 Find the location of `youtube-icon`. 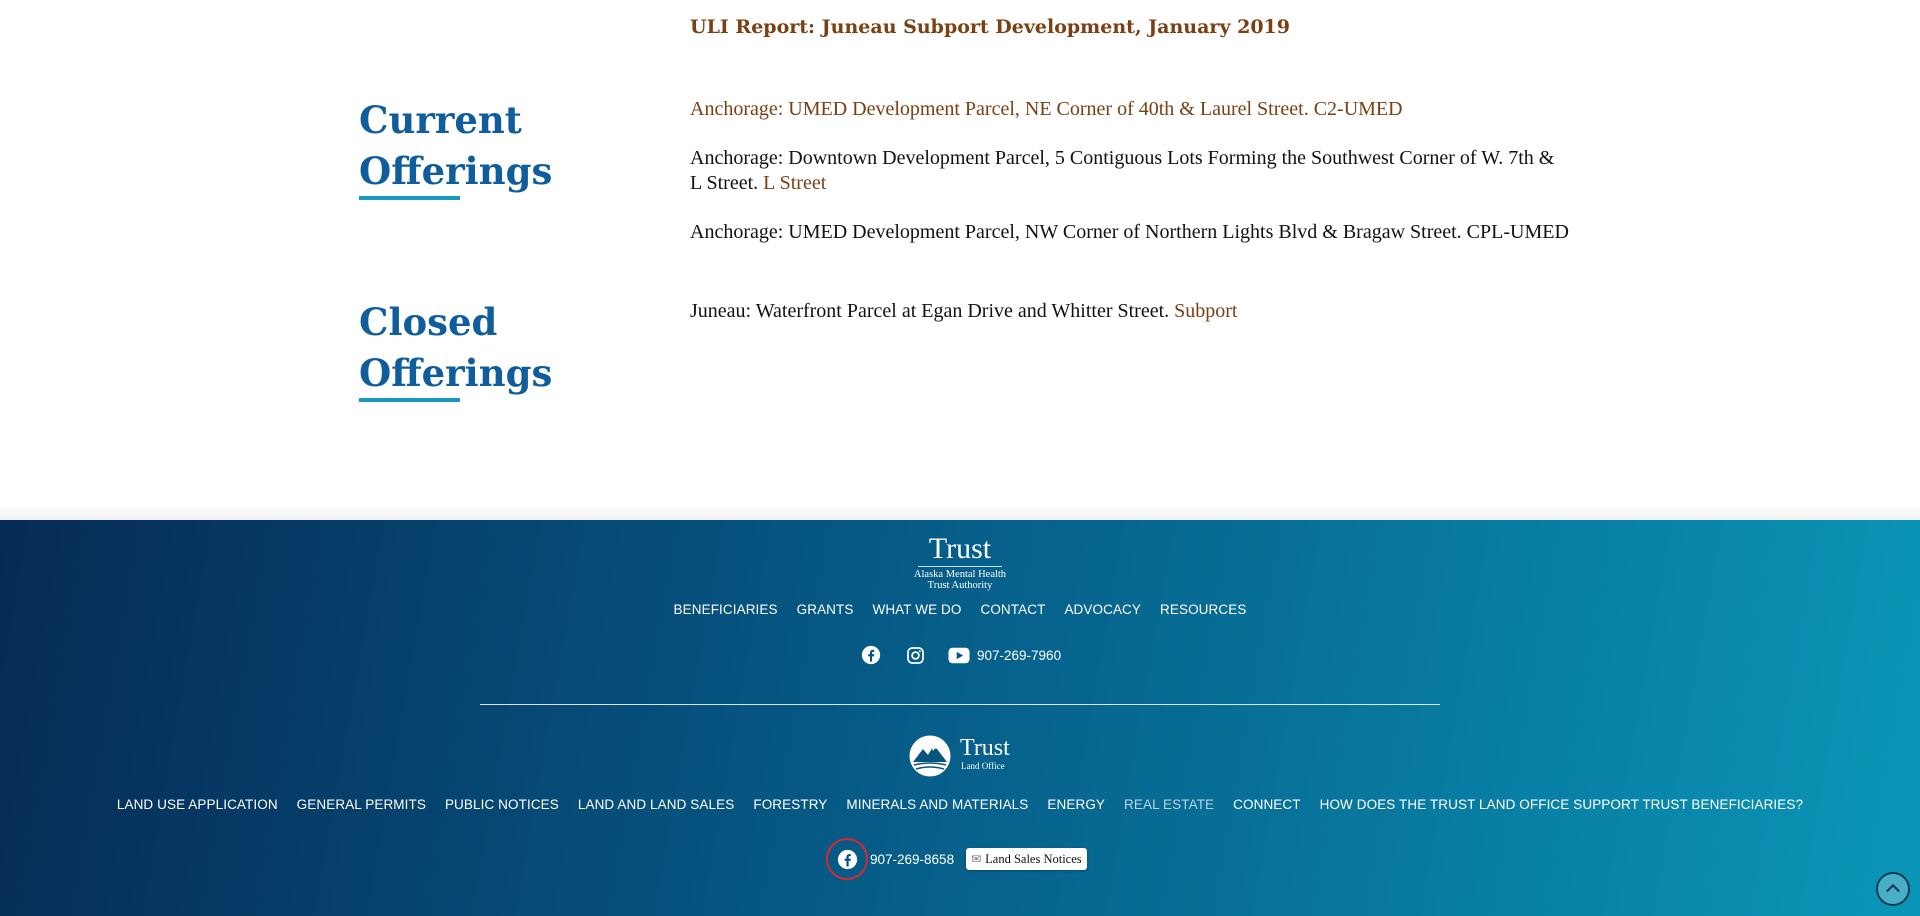

youtube-icon is located at coordinates (959, 655).